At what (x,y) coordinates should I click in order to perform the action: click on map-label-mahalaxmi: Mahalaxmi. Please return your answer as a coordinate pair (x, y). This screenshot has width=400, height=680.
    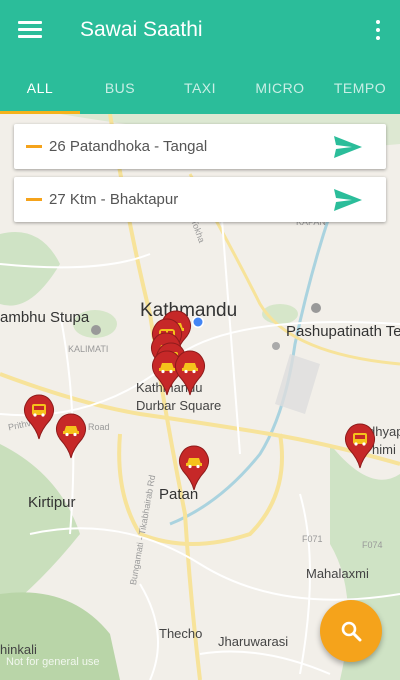
    Looking at the image, I should click on (337, 573).